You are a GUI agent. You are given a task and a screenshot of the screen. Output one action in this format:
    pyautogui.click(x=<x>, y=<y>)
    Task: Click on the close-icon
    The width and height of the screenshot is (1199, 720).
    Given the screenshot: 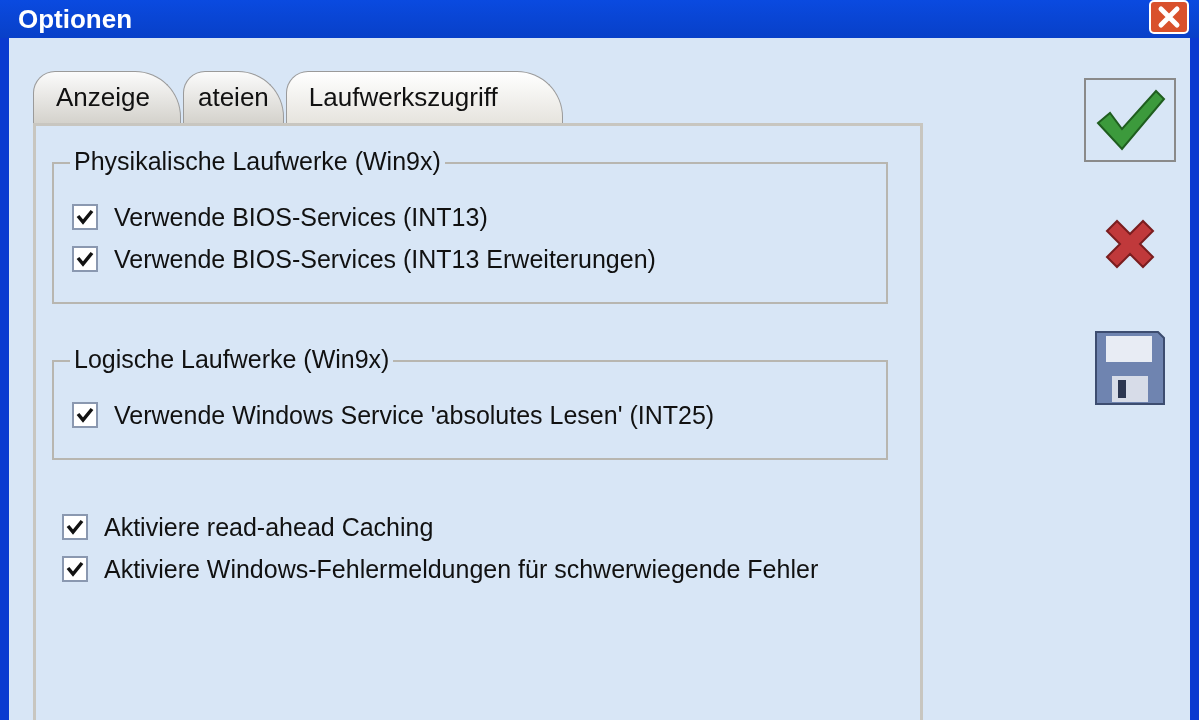 What is the action you would take?
    pyautogui.click(x=1169, y=17)
    